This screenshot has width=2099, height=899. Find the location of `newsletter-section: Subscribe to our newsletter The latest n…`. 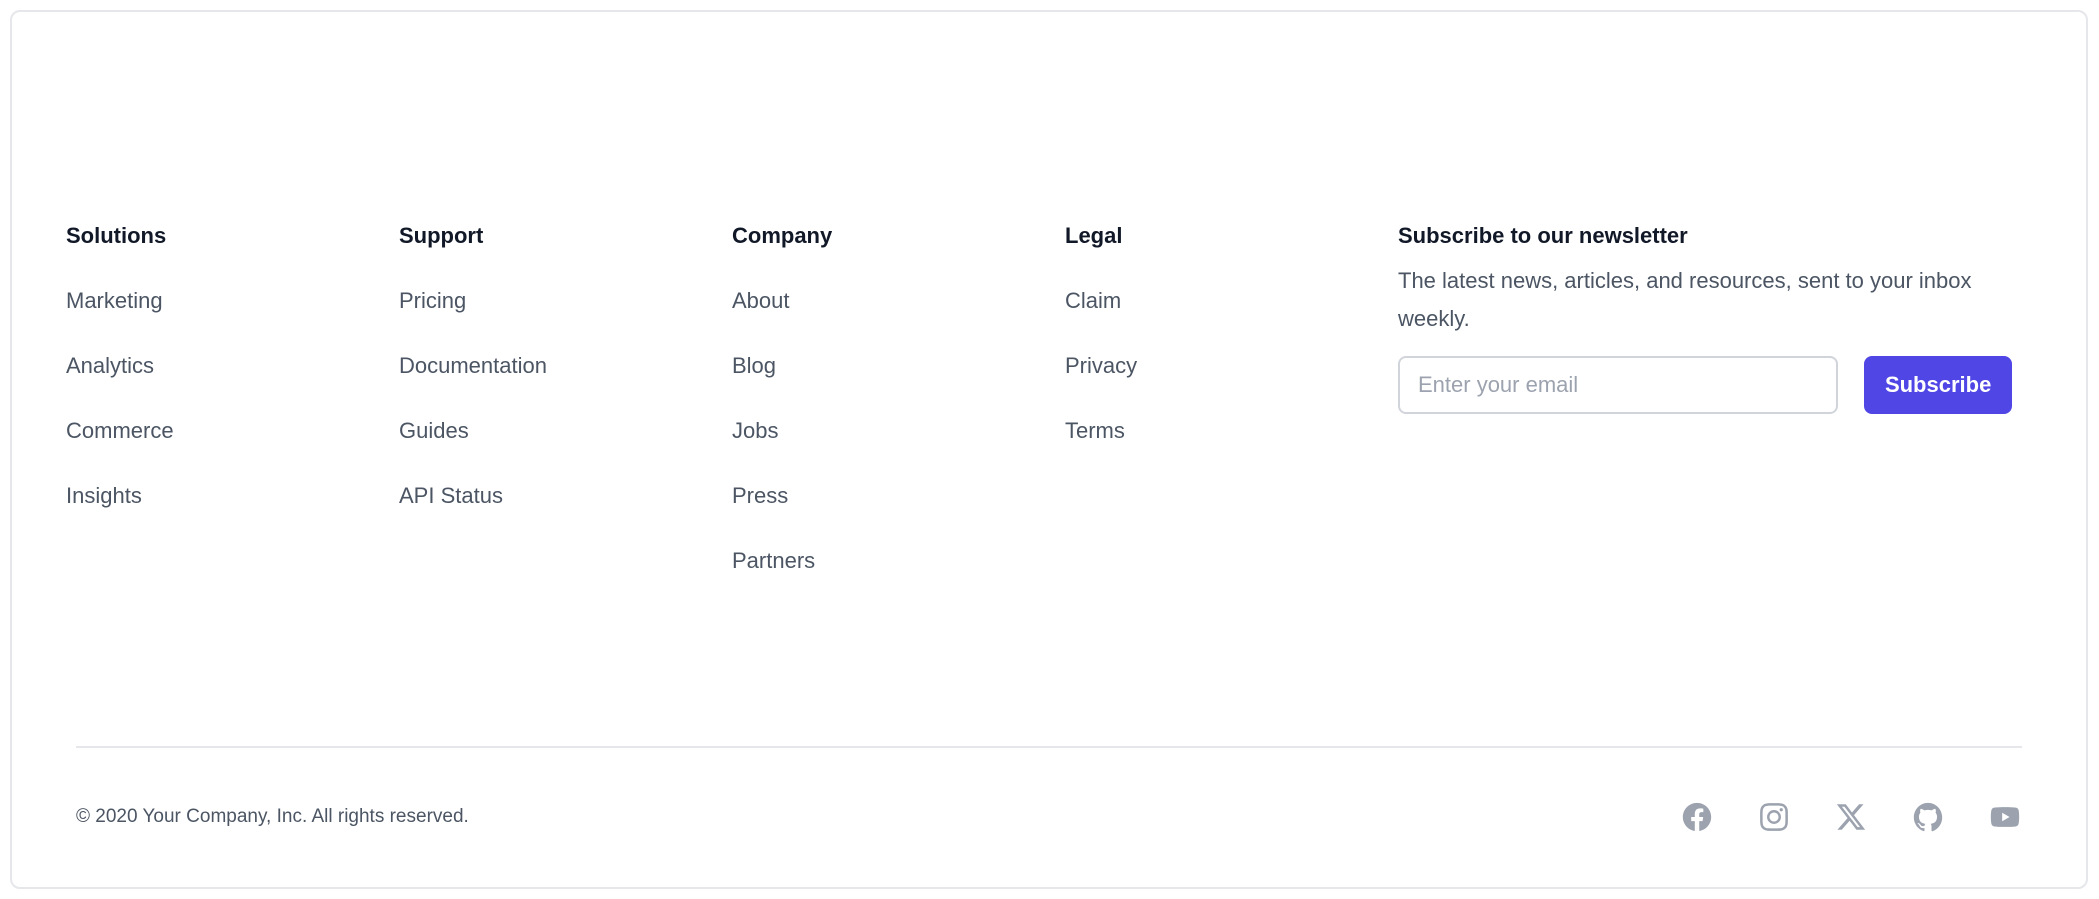

newsletter-section: Subscribe to our newsletter The latest n… is located at coordinates (1705, 312).